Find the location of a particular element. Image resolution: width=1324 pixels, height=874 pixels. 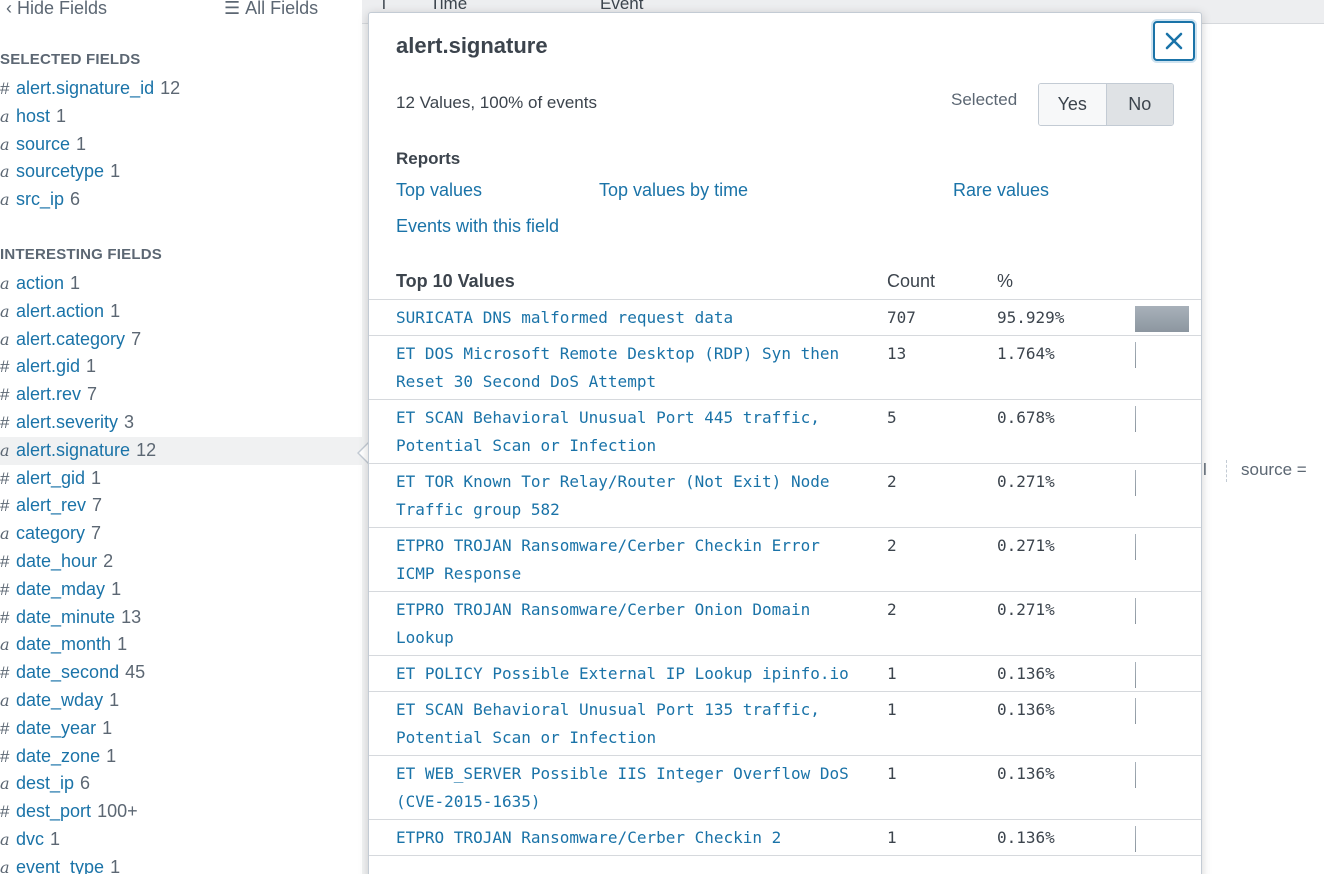

field-name: host is located at coordinates (33, 116).